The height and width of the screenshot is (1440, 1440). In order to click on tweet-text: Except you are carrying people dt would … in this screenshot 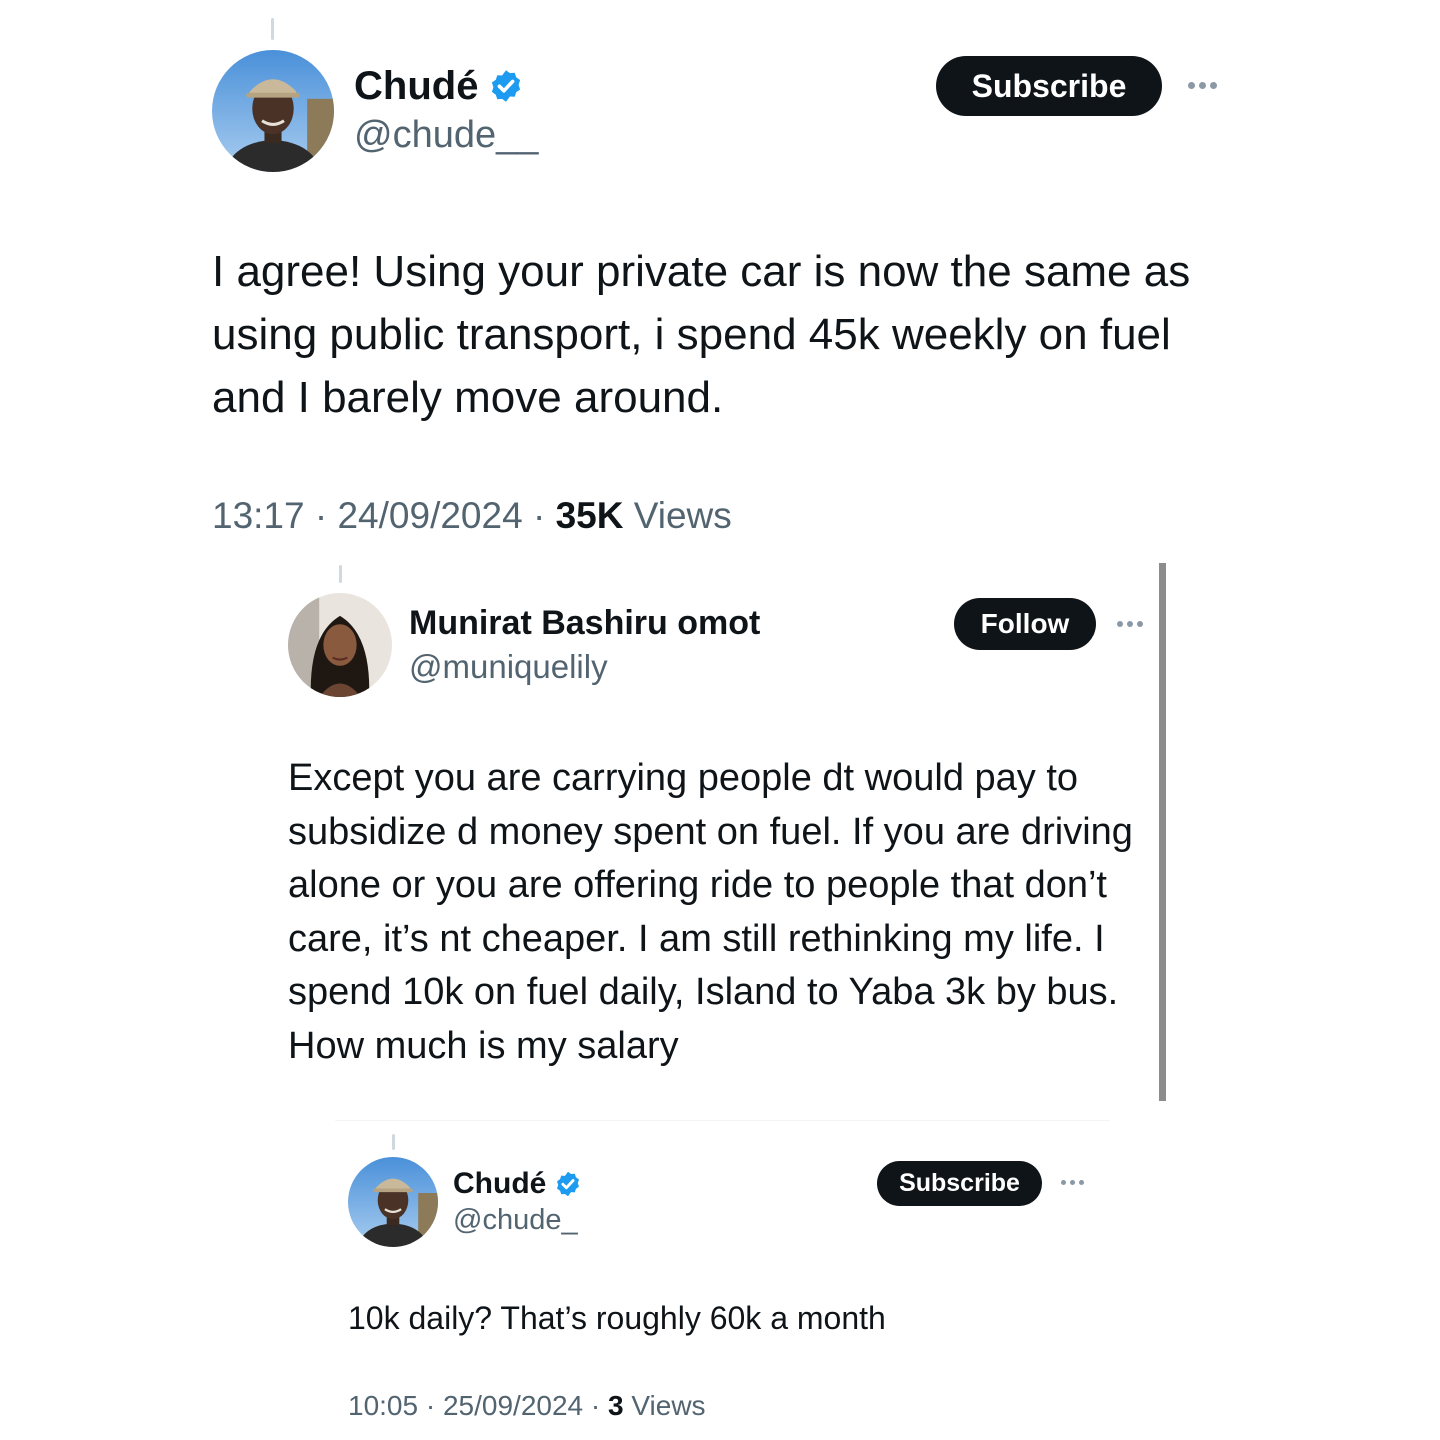, I will do `click(710, 912)`.